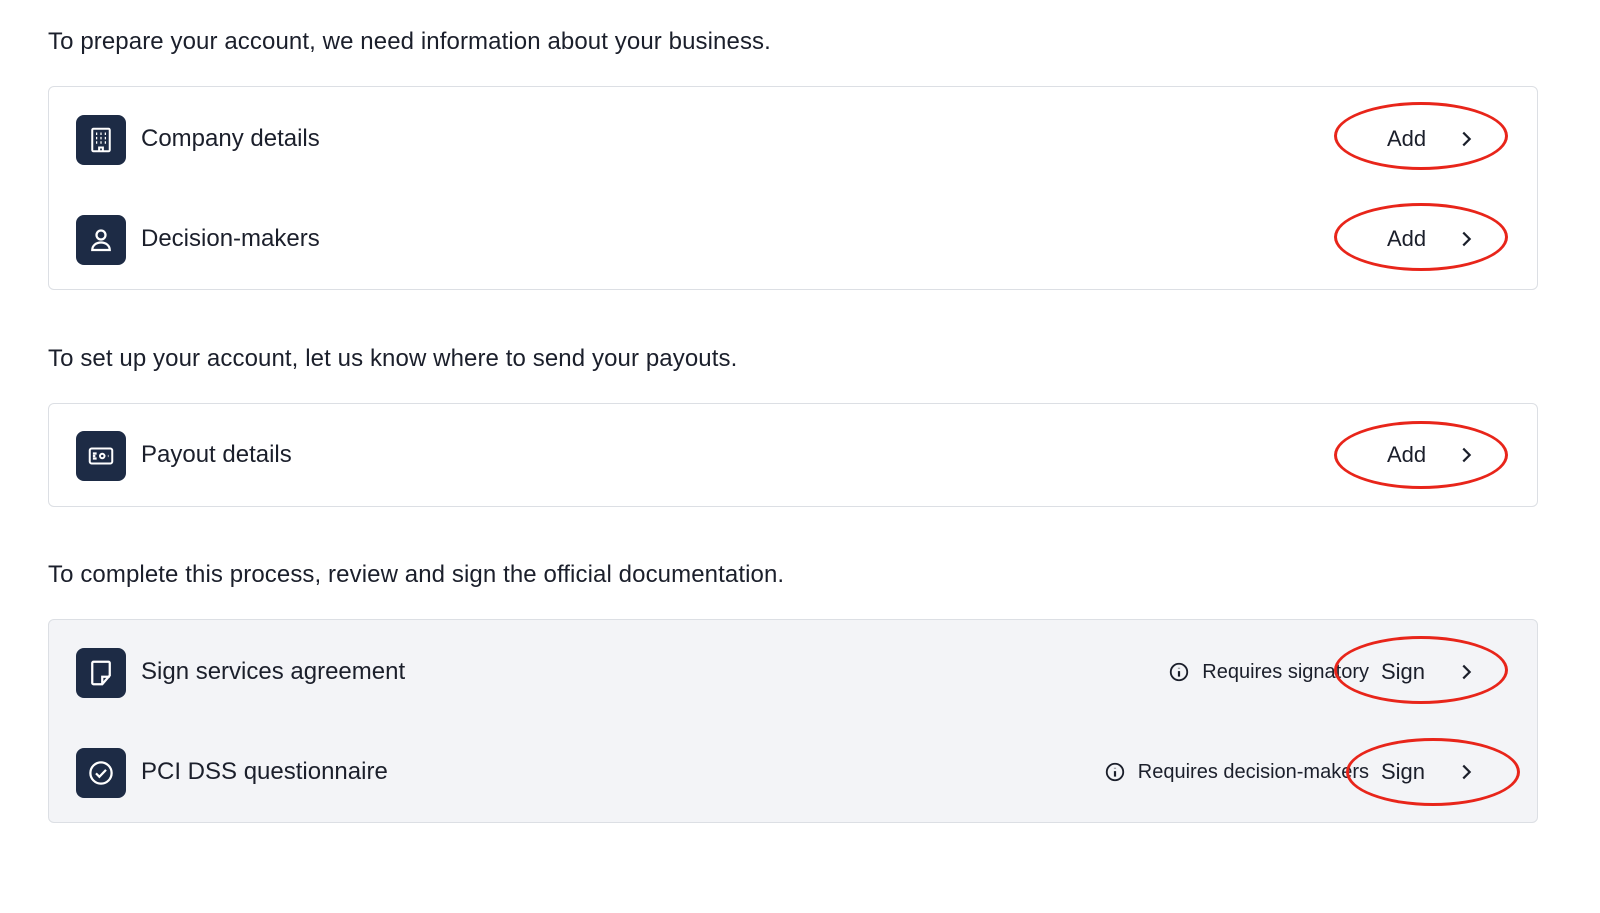  I want to click on company-details-add-button: Add, so click(1412, 139).